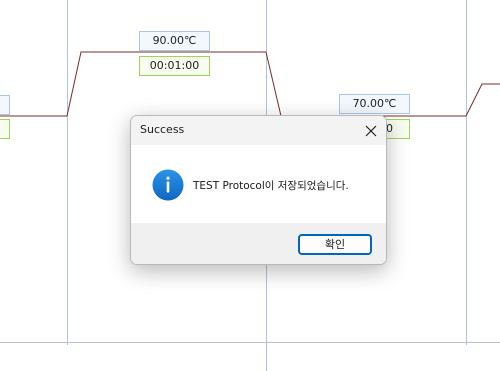  What do you see at coordinates (5, 129) in the screenshot?
I see `step-hold-time-box` at bounding box center [5, 129].